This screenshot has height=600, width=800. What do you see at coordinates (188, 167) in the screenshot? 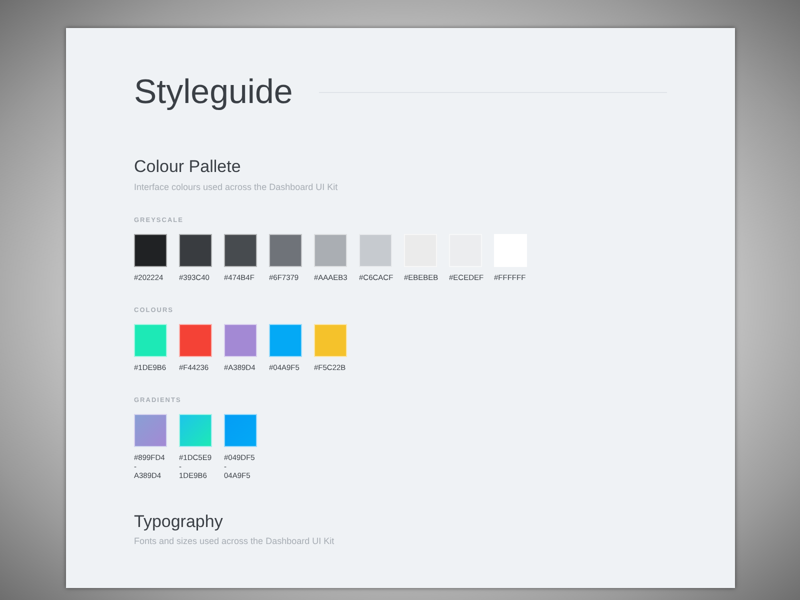
I see `section-heading: Colour Pallete` at bounding box center [188, 167].